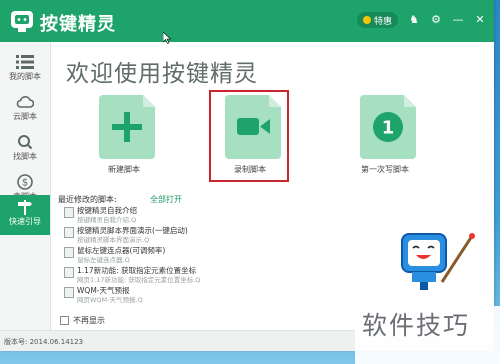 Image resolution: width=500 pixels, height=364 pixels. Describe the element at coordinates (110, 300) in the screenshot. I see `recent-path: 网页WQM-天气预报.Q` at that location.